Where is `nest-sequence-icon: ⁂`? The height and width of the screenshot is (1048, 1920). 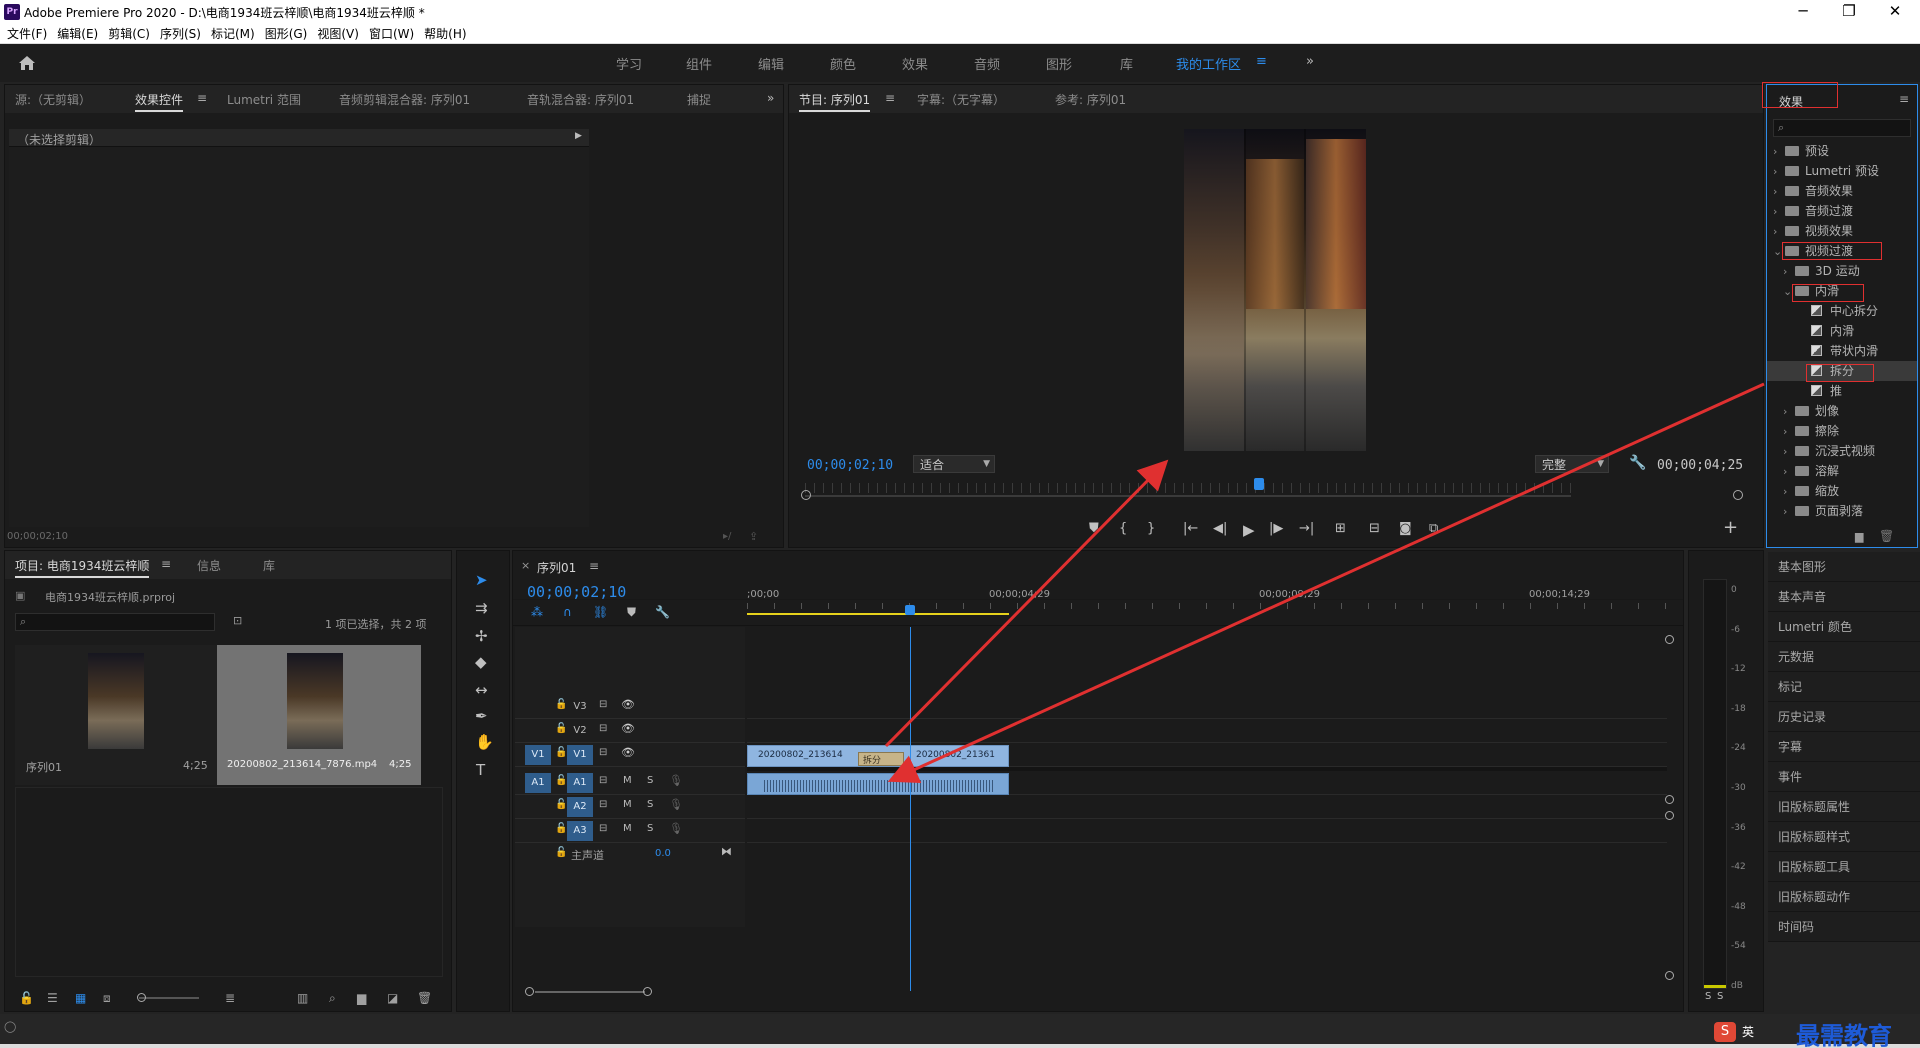
nest-sequence-icon: ⁂ is located at coordinates (537, 612).